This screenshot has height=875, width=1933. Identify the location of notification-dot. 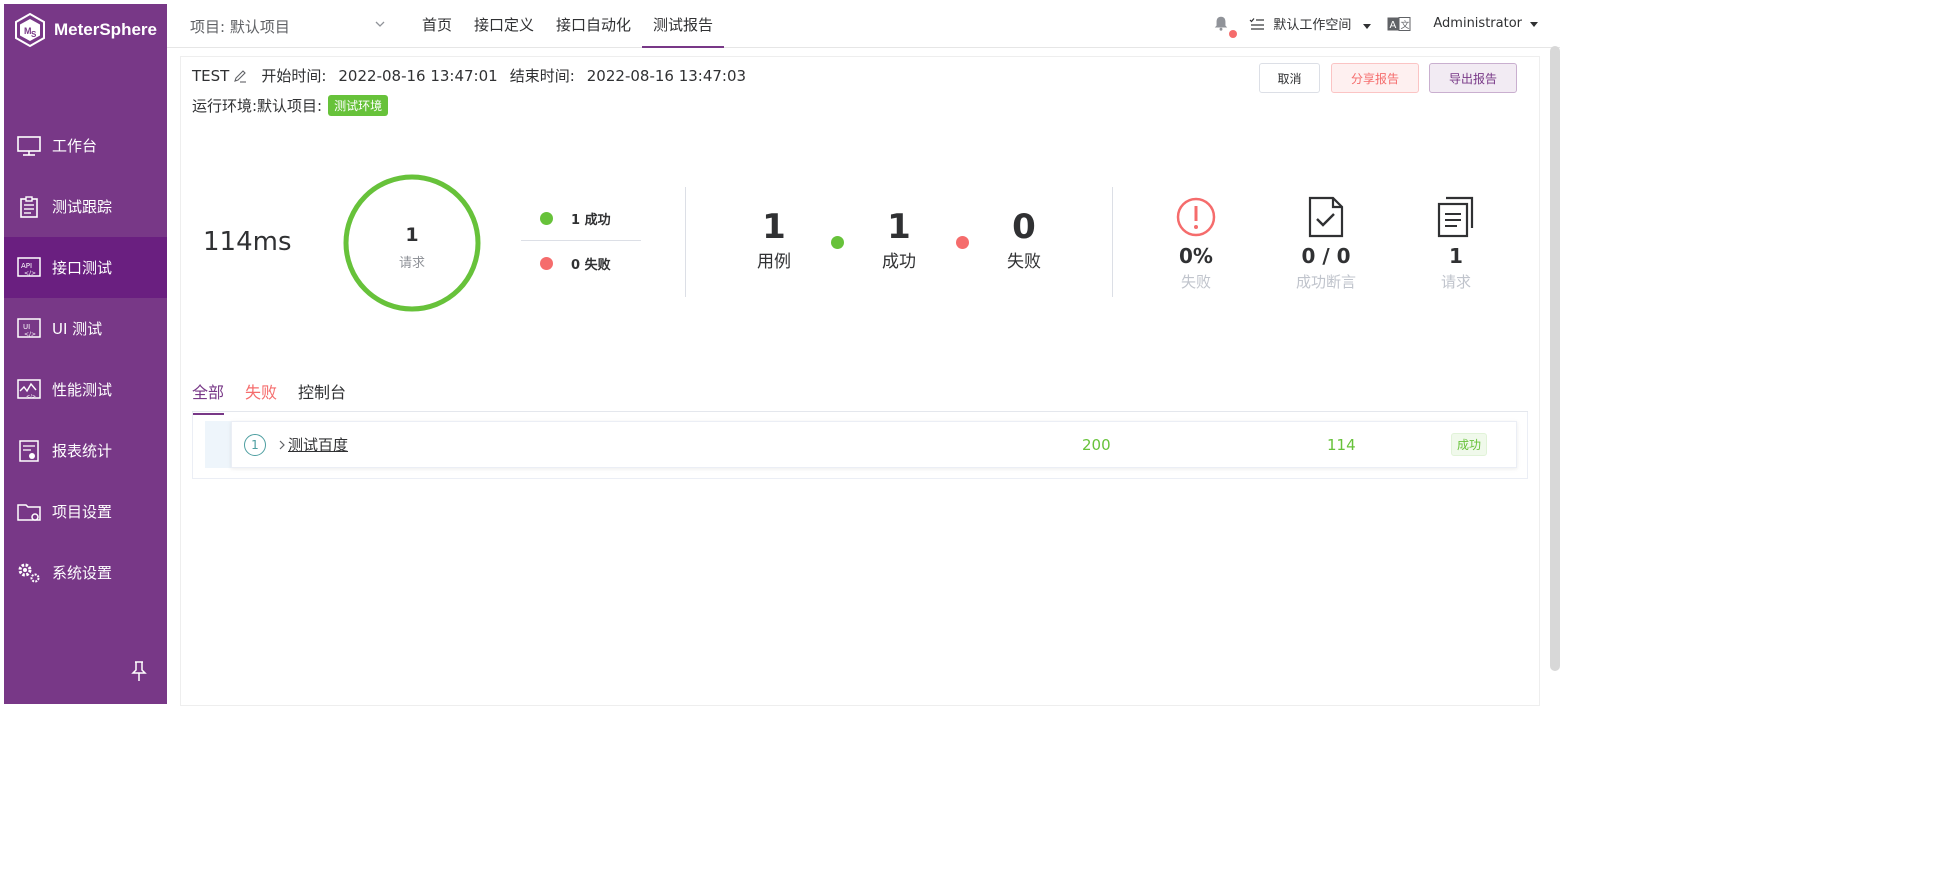
(1233, 33).